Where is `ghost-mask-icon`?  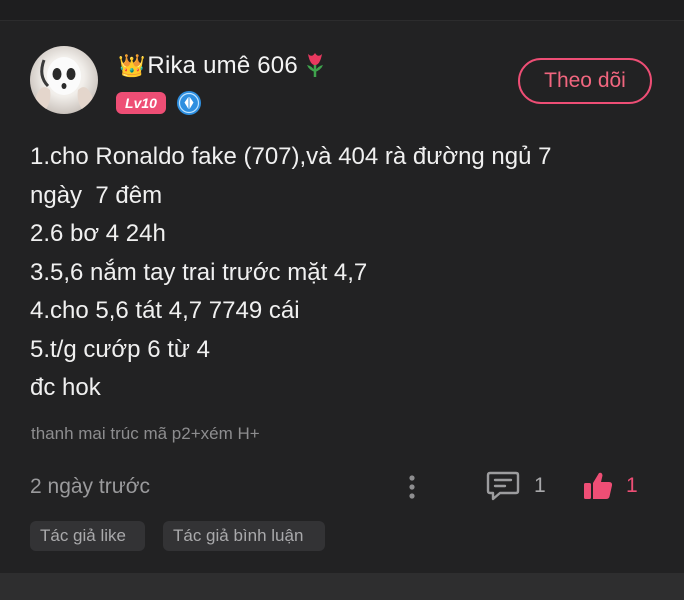 ghost-mask-icon is located at coordinates (64, 84).